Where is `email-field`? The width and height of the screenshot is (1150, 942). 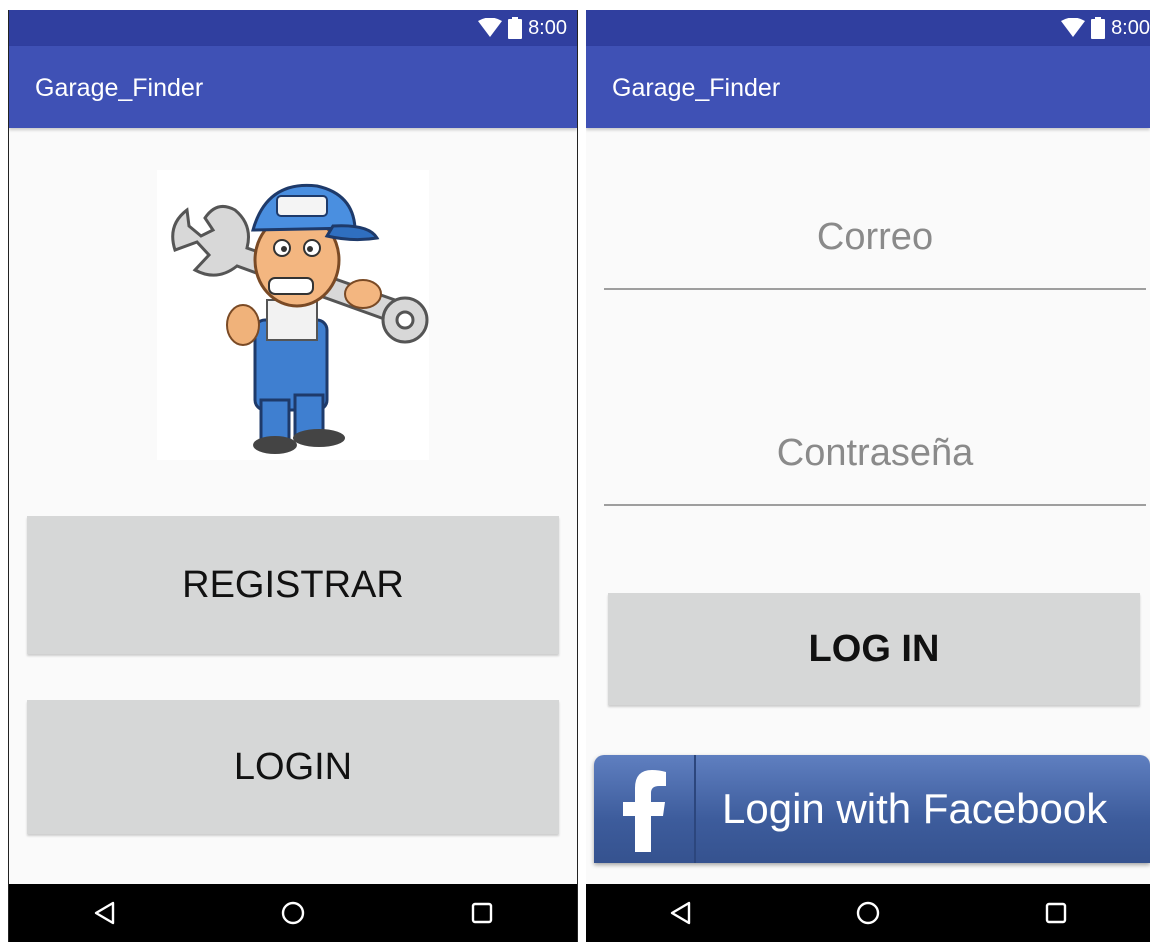
email-field is located at coordinates (875, 238).